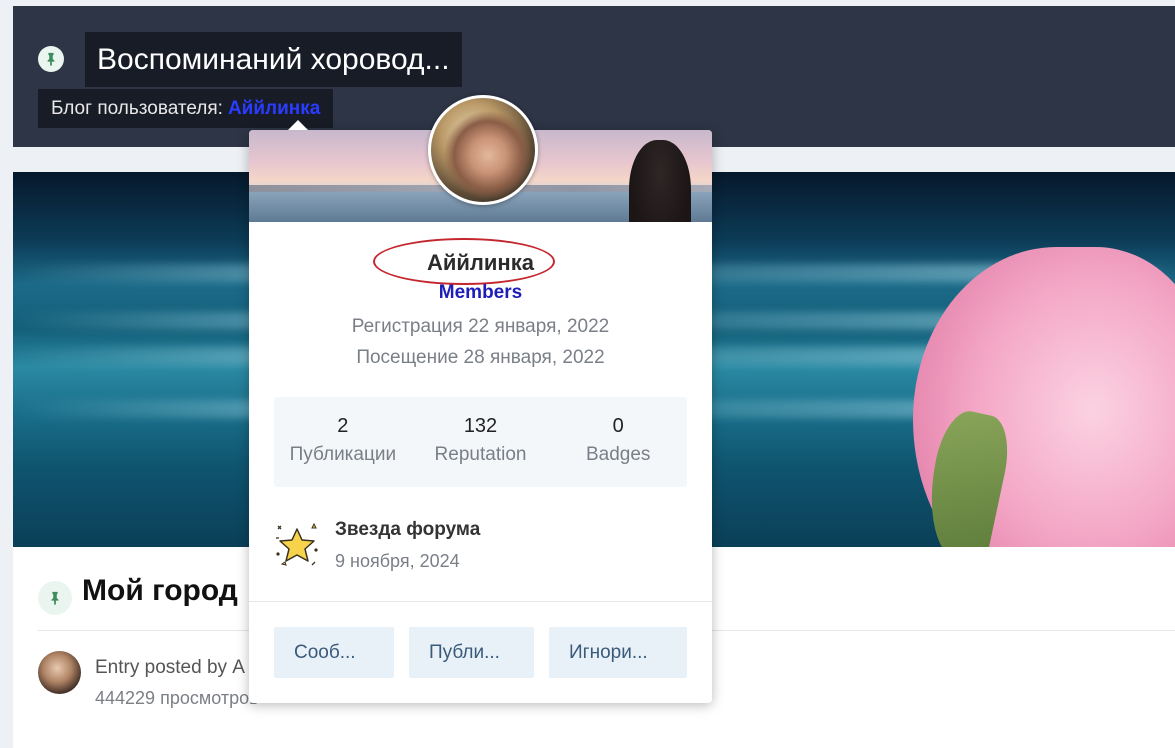 This screenshot has width=1175, height=748. What do you see at coordinates (343, 454) in the screenshot?
I see `stat-label: Публикации` at bounding box center [343, 454].